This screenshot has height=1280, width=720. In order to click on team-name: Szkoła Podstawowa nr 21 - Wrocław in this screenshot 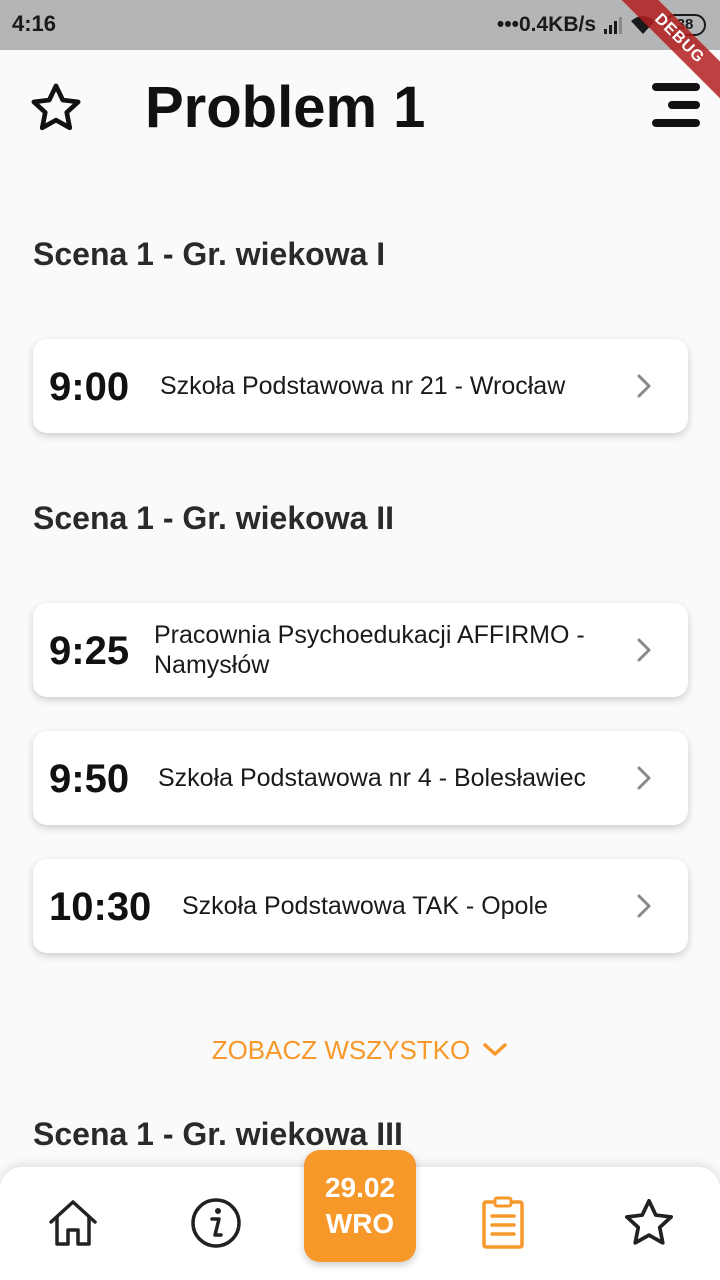, I will do `click(363, 386)`.